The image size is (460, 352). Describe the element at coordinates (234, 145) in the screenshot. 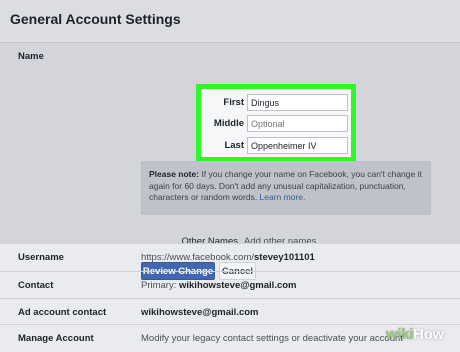

I see `last-name-label: Last` at that location.